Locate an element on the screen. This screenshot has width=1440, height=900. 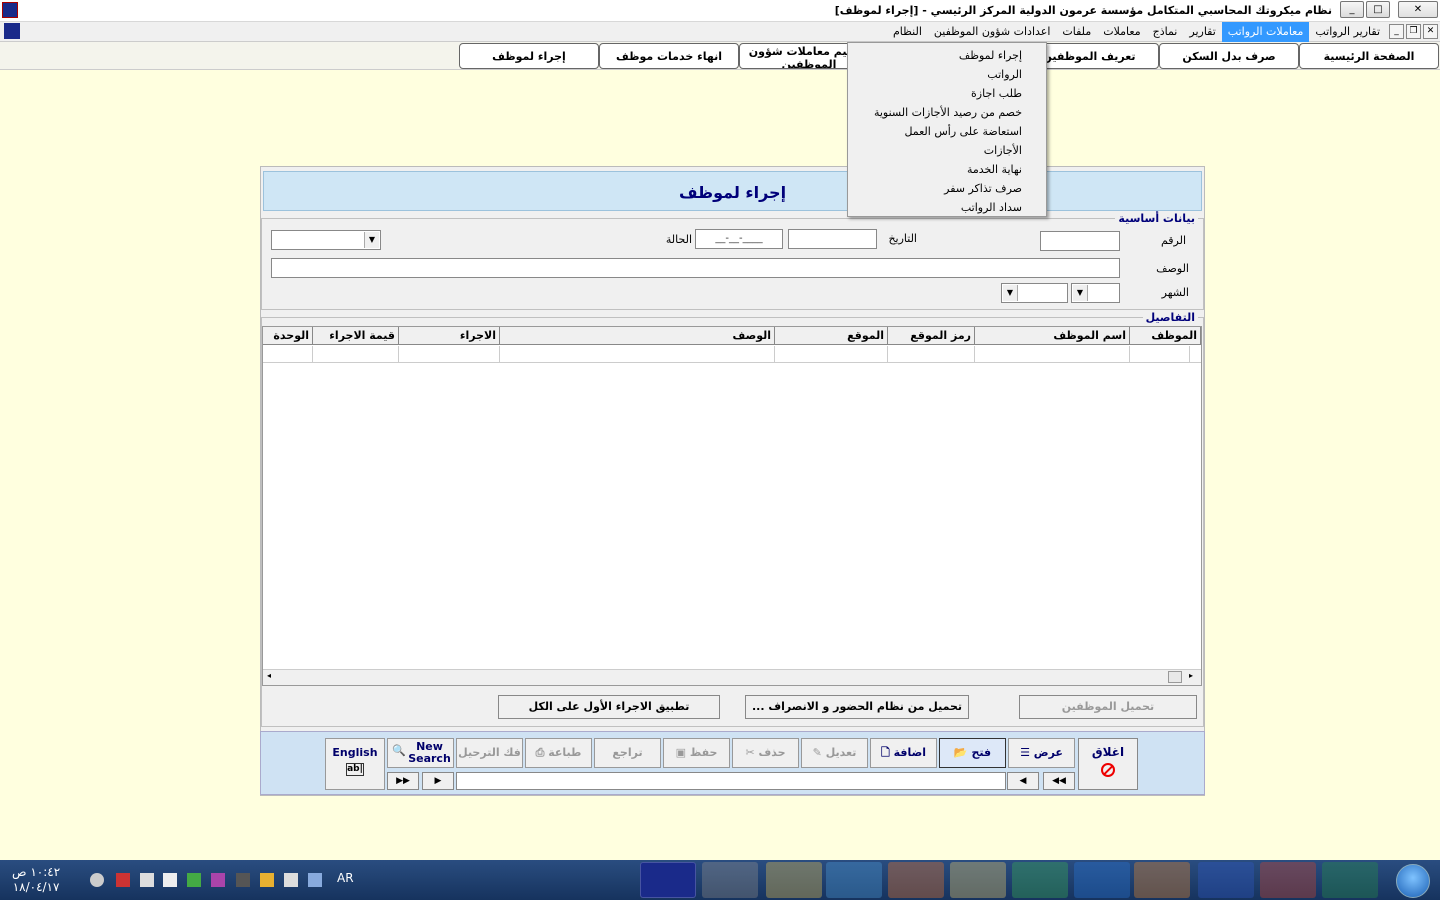
dropdown-menu-item: نهاية الخدمة is located at coordinates (947, 169).